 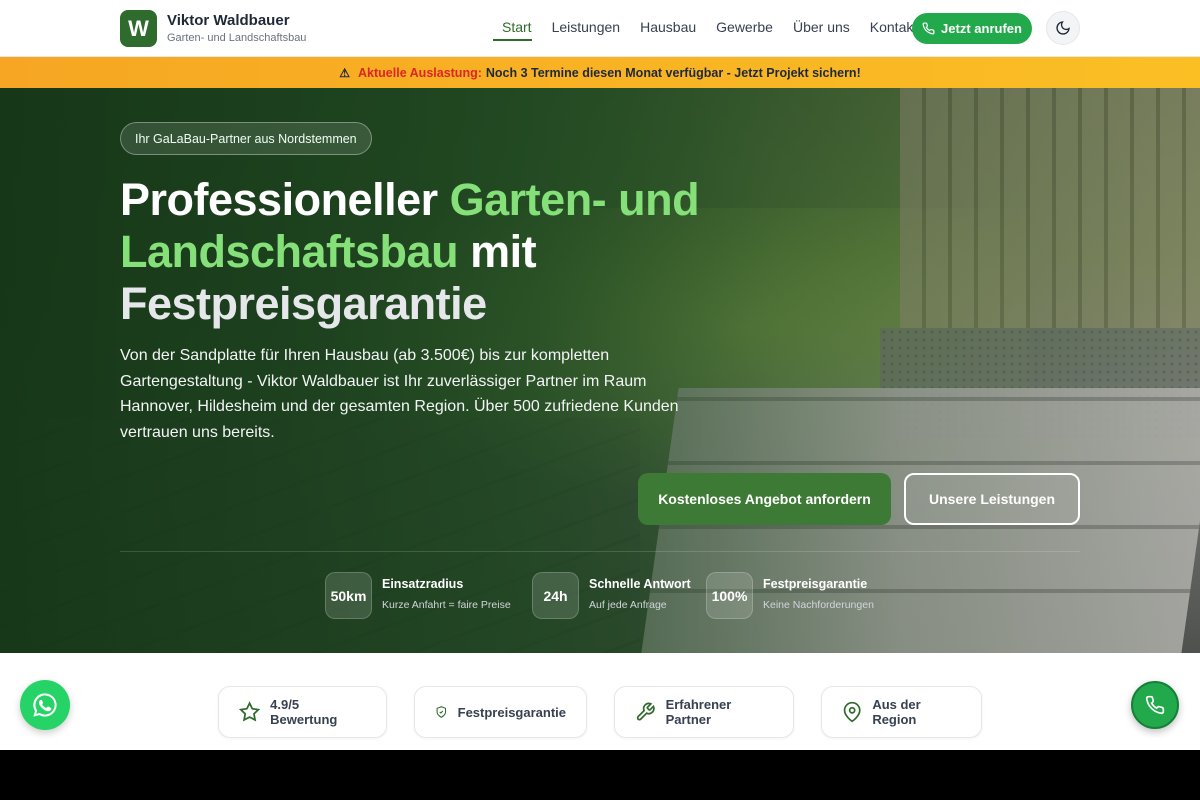 What do you see at coordinates (600, 551) in the screenshot?
I see `hero-divider` at bounding box center [600, 551].